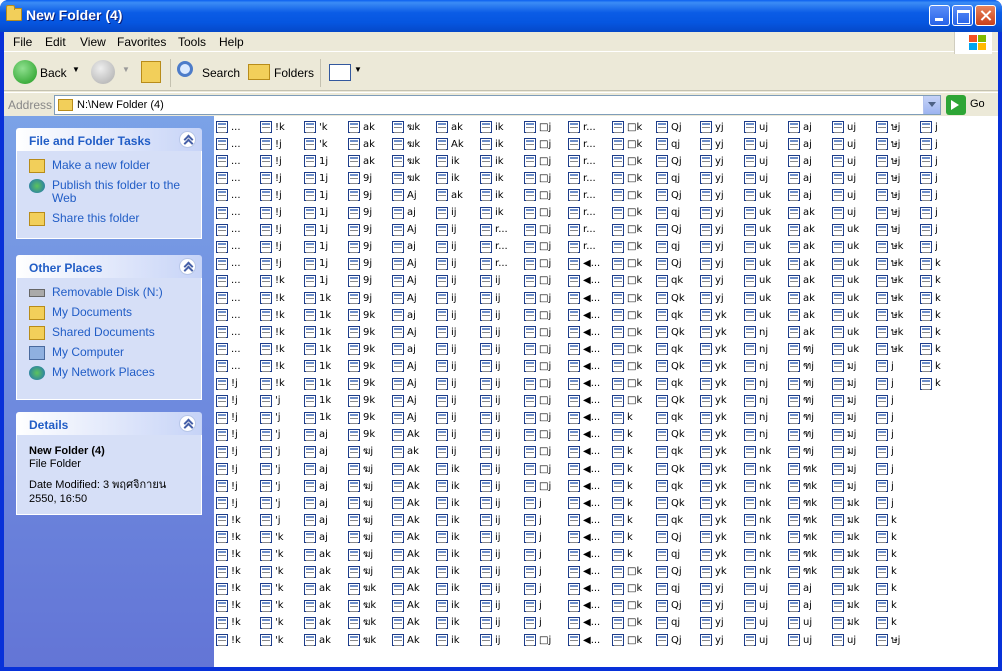 Image resolution: width=1002 pixels, height=671 pixels. Describe the element at coordinates (897, 144) in the screenshot. I see `file-item: ษj` at that location.